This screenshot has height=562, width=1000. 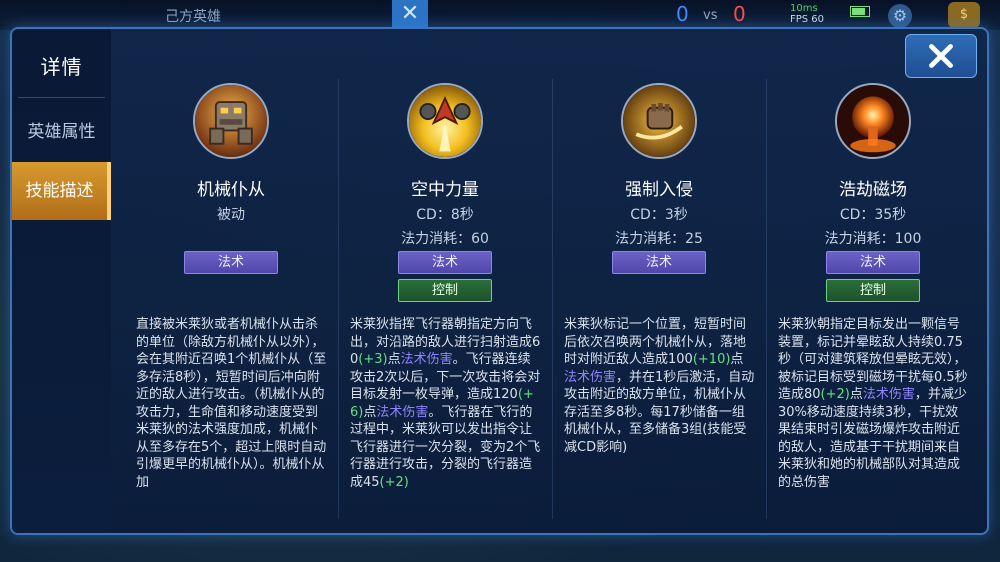 I want to click on skill-cooldown: CD：3秒, so click(x=659, y=215).